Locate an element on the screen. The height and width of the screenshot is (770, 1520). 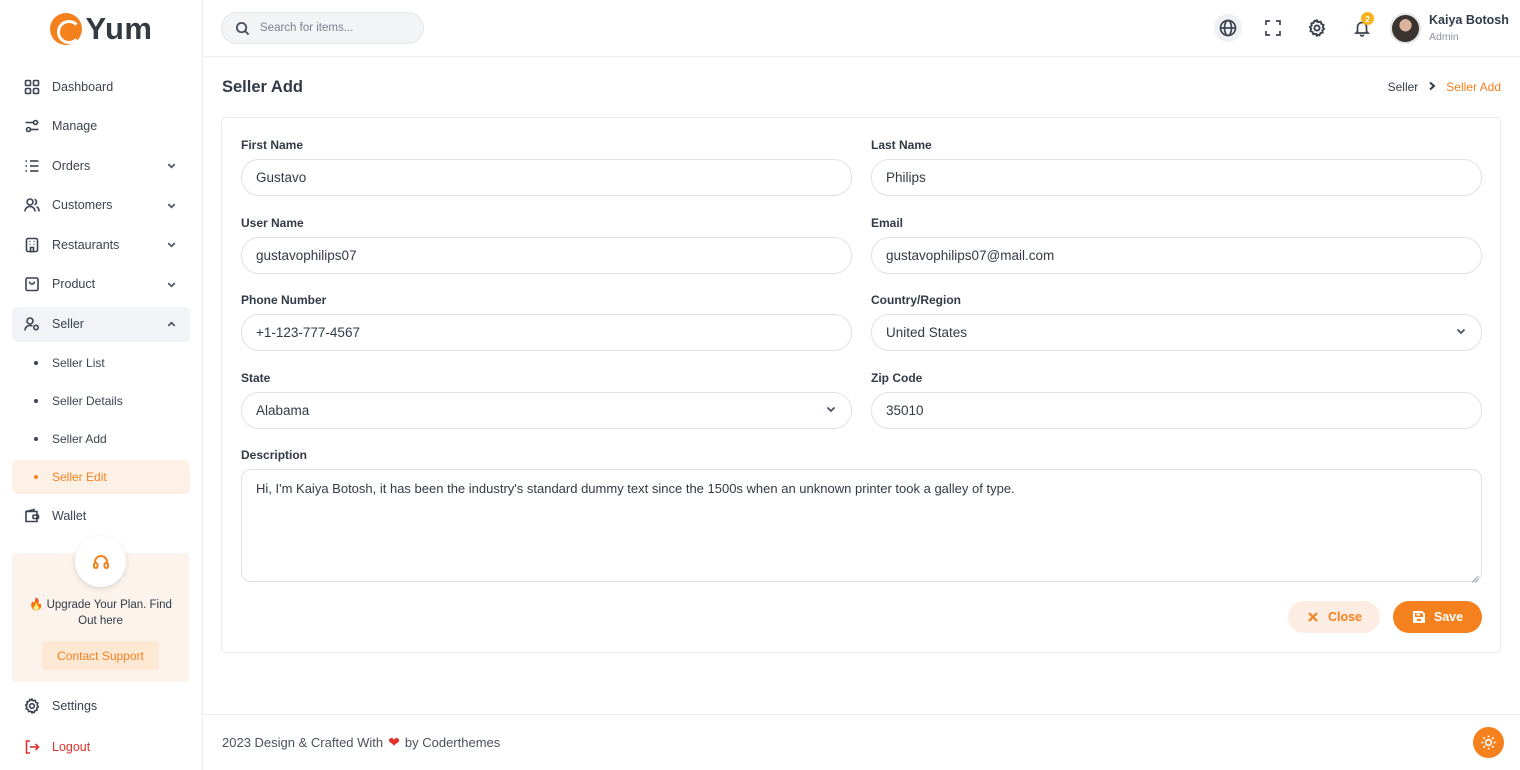
save-icon is located at coordinates (1418, 617).